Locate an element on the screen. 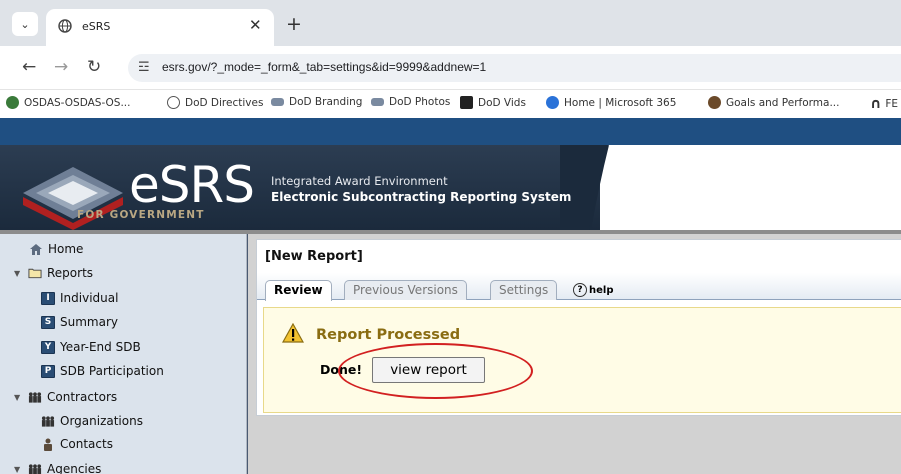 The image size is (901, 474). done-label: Done! is located at coordinates (341, 369).